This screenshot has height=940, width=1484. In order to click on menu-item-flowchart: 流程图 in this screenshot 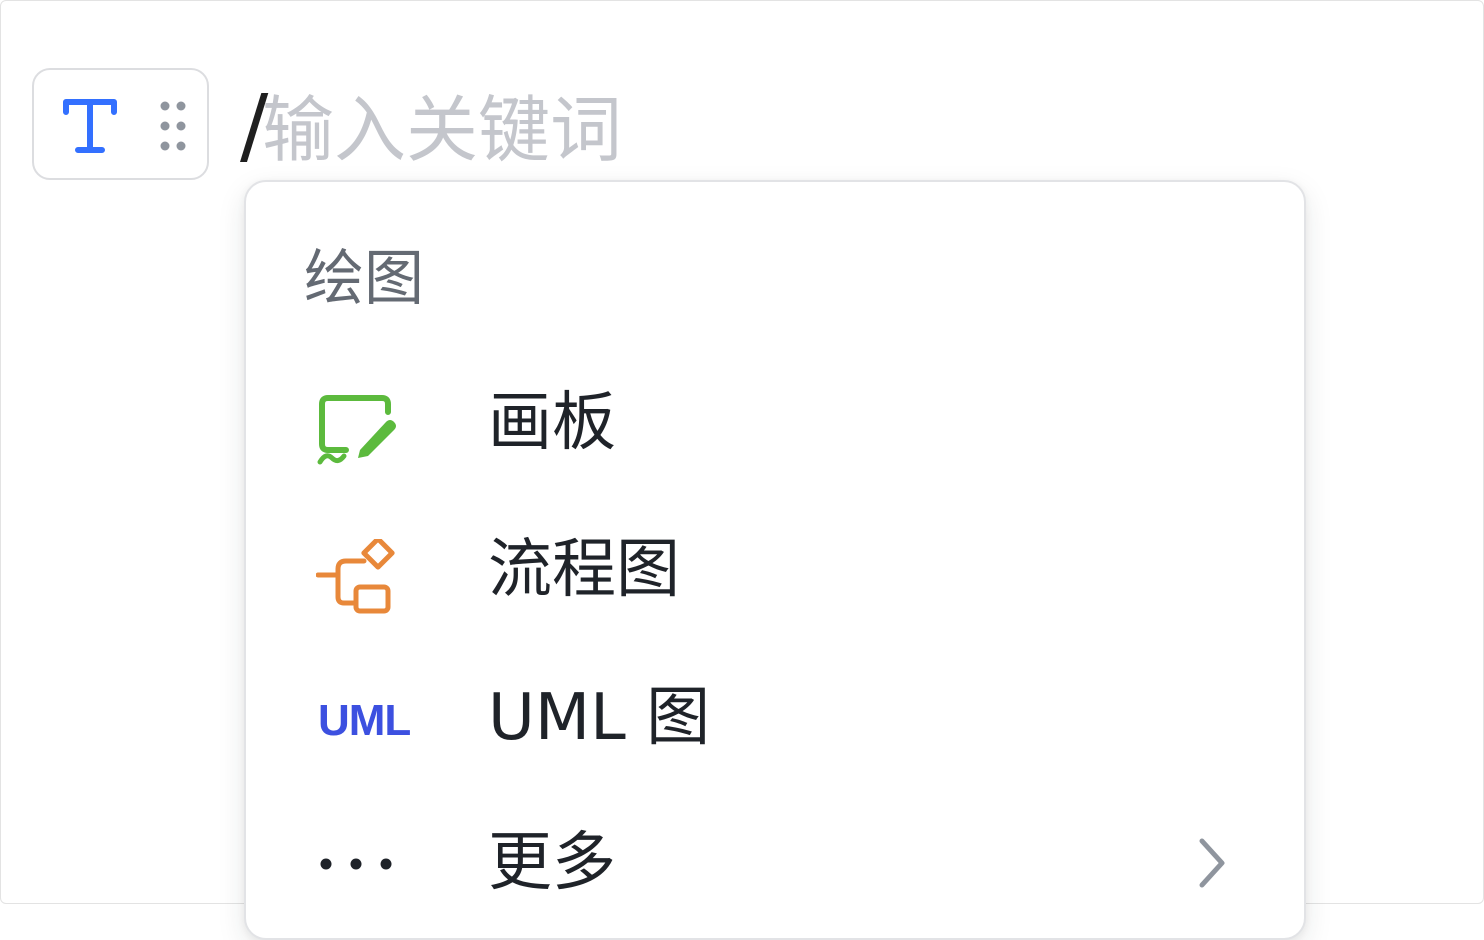, I will do `click(775, 569)`.